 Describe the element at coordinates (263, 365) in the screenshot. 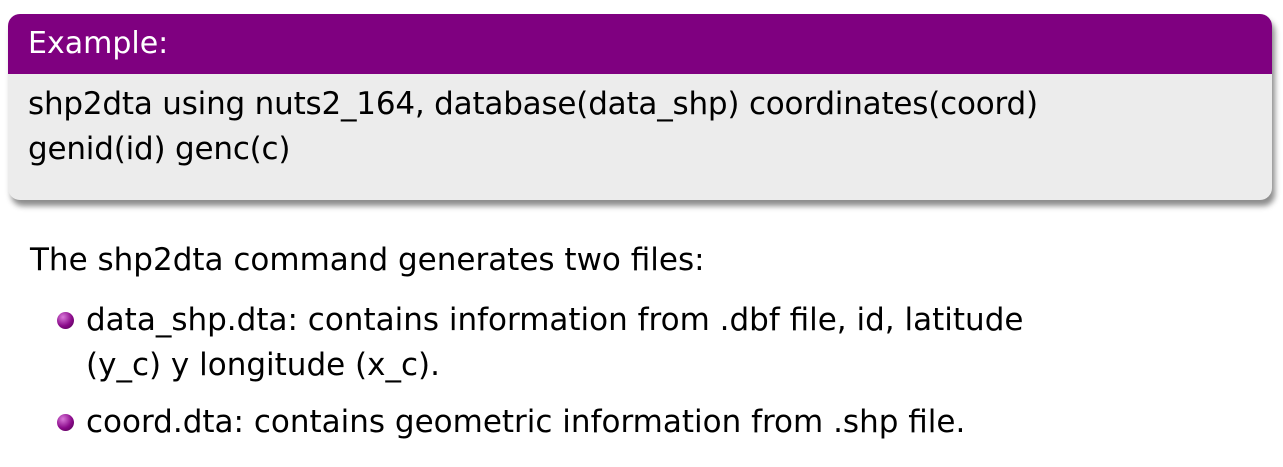

I see `list-item-line-2: (y_c) y longitude (x_c).` at that location.